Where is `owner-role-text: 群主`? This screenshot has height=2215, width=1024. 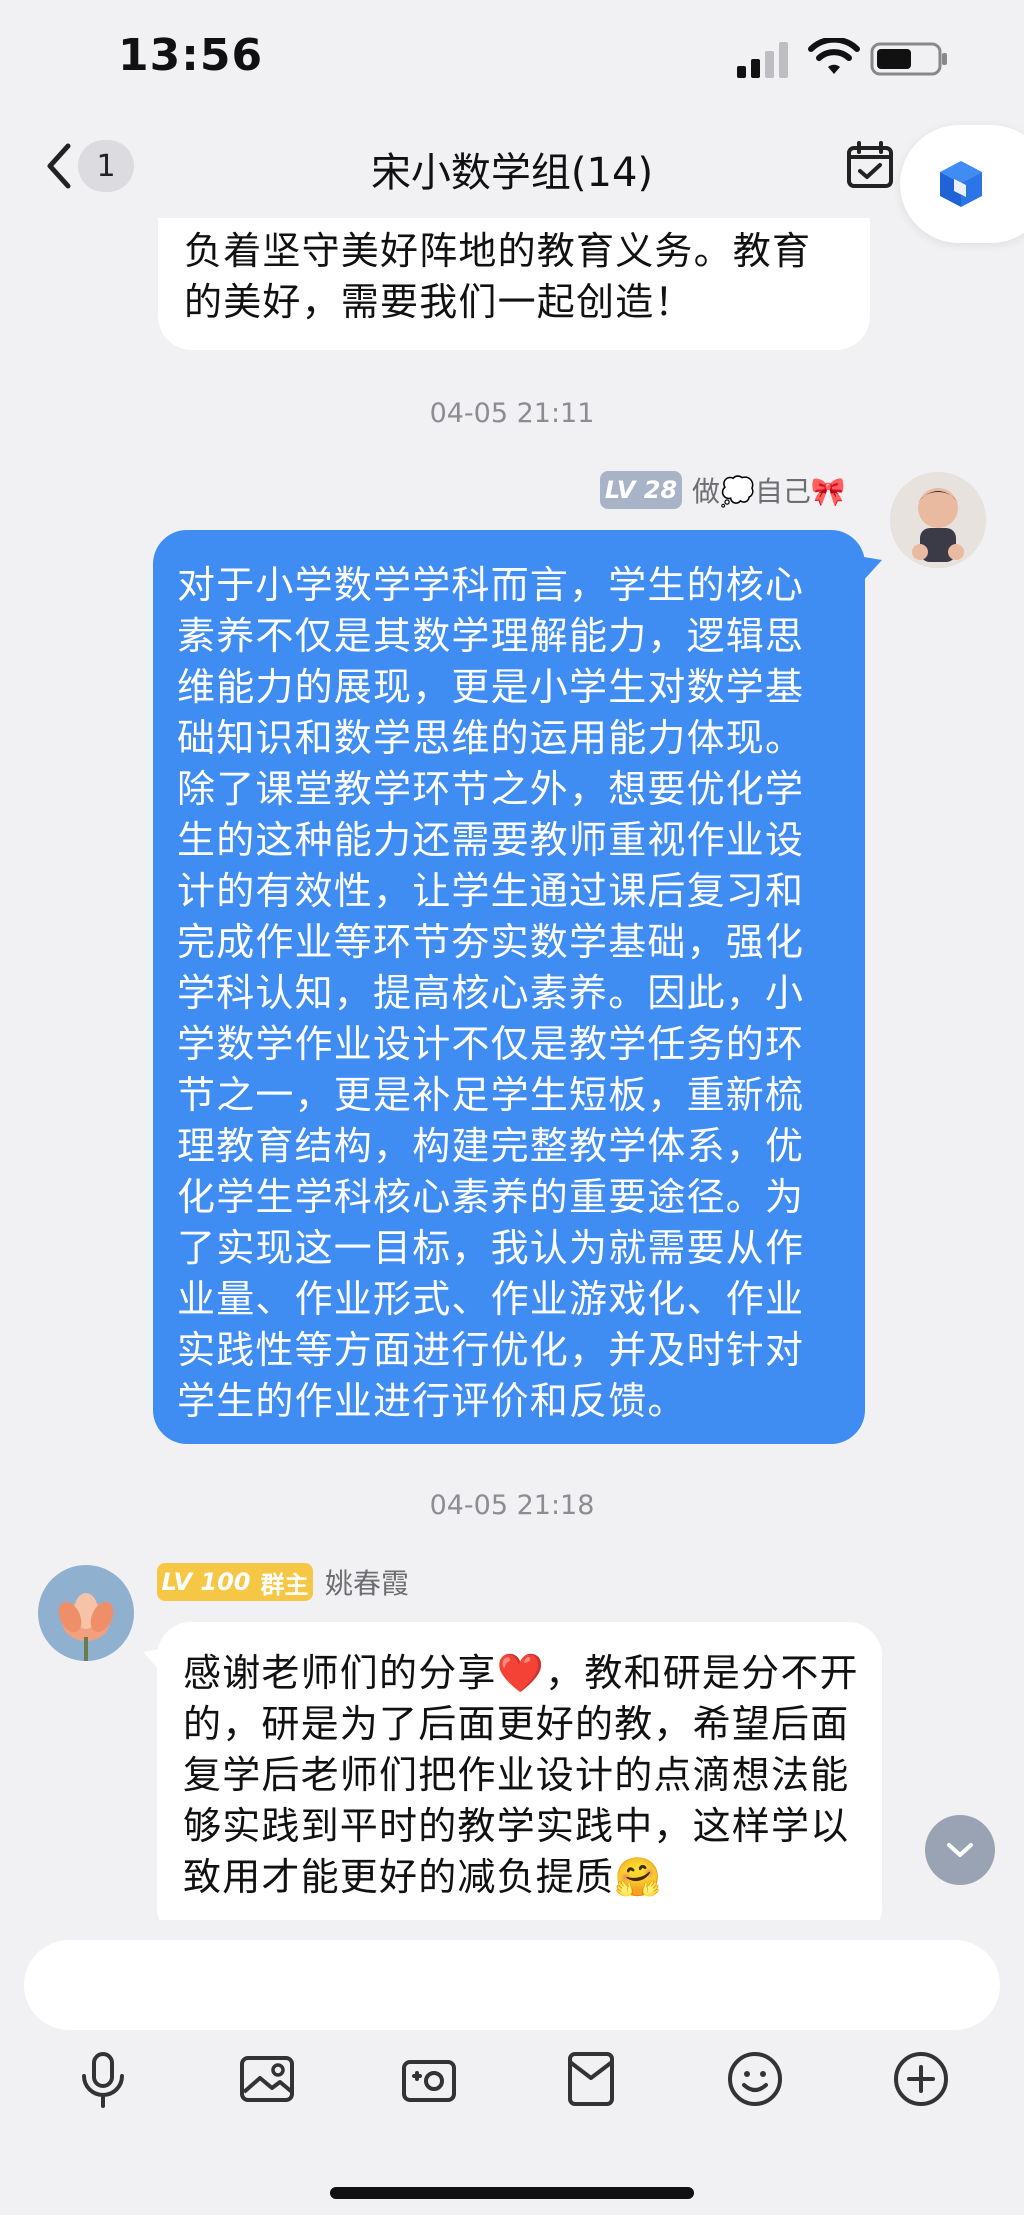 owner-role-text: 群主 is located at coordinates (284, 1584).